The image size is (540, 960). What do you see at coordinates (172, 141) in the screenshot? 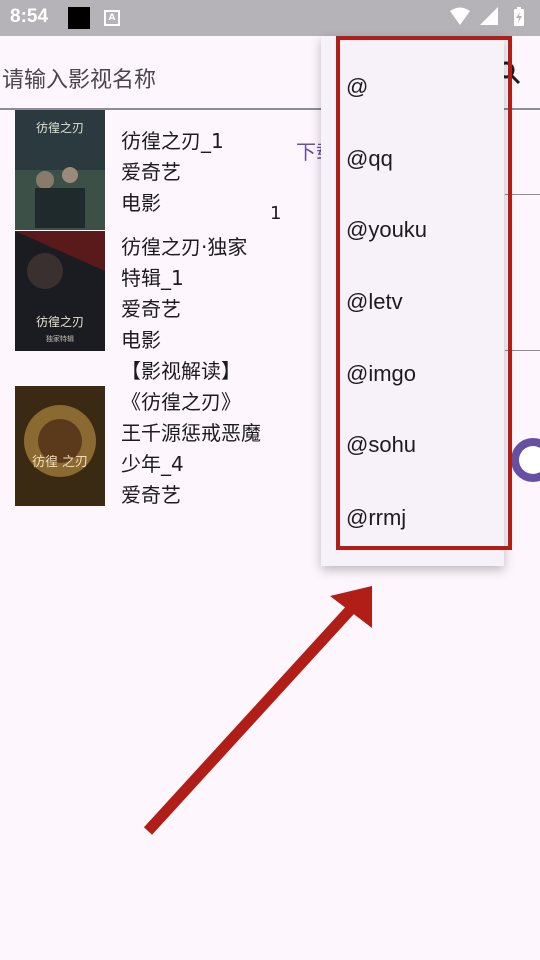
I see `result-title: 彷徨之刃_1` at bounding box center [172, 141].